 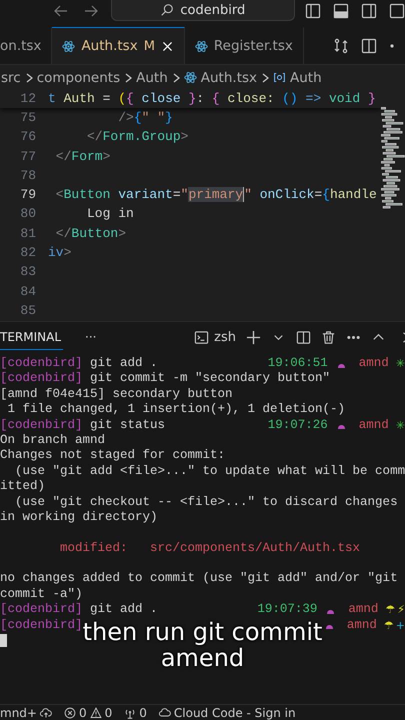 What do you see at coordinates (369, 46) in the screenshot?
I see `split-editor-icon` at bounding box center [369, 46].